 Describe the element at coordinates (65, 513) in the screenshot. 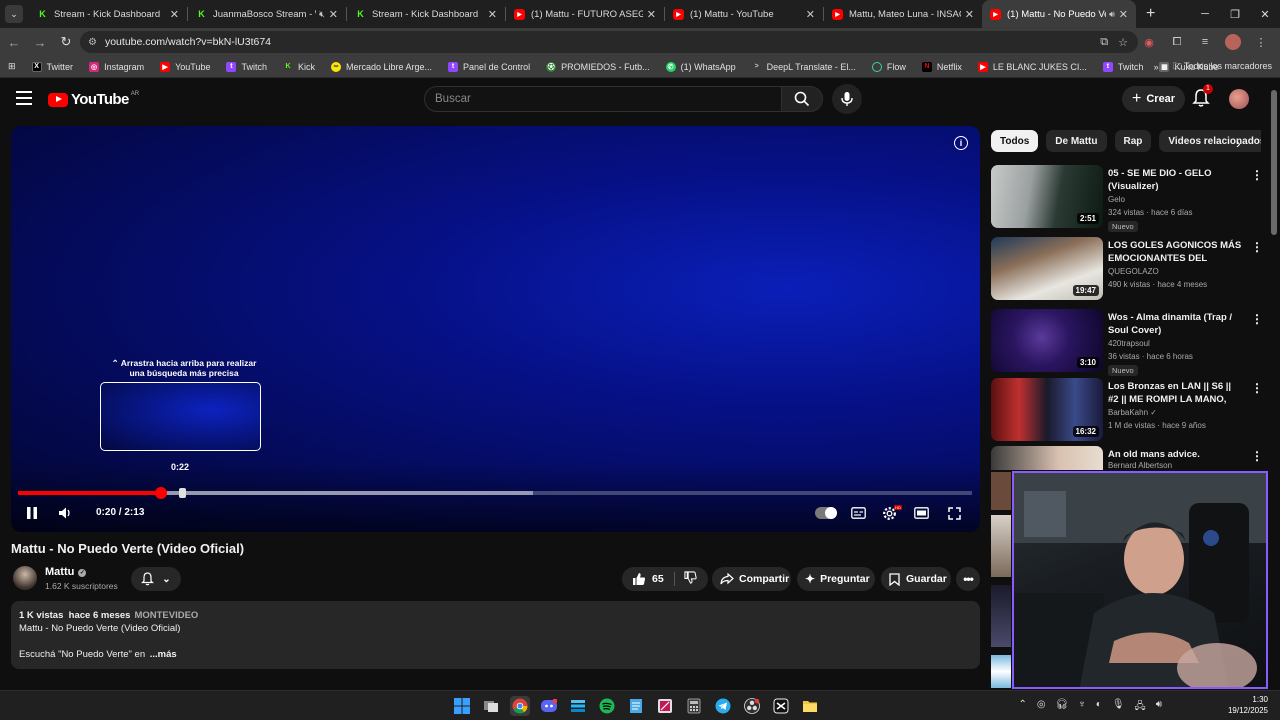

I see `volume-button` at that location.